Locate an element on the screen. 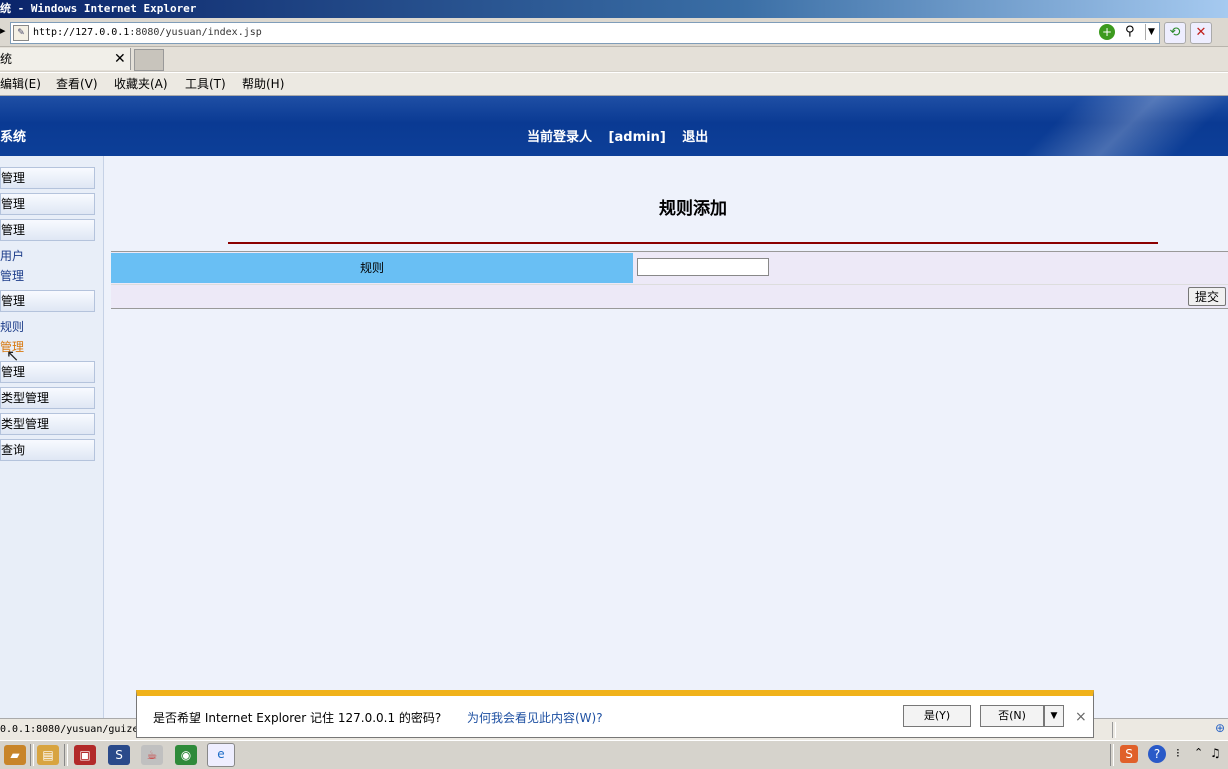 This screenshot has height=769, width=1228. yes-button: 是(Y) is located at coordinates (937, 716).